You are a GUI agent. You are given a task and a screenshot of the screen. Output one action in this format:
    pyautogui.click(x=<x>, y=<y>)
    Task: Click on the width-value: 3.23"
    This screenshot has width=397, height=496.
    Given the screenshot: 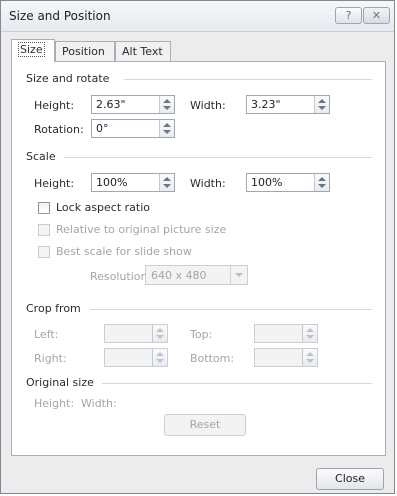 What is the action you would take?
    pyautogui.click(x=266, y=104)
    